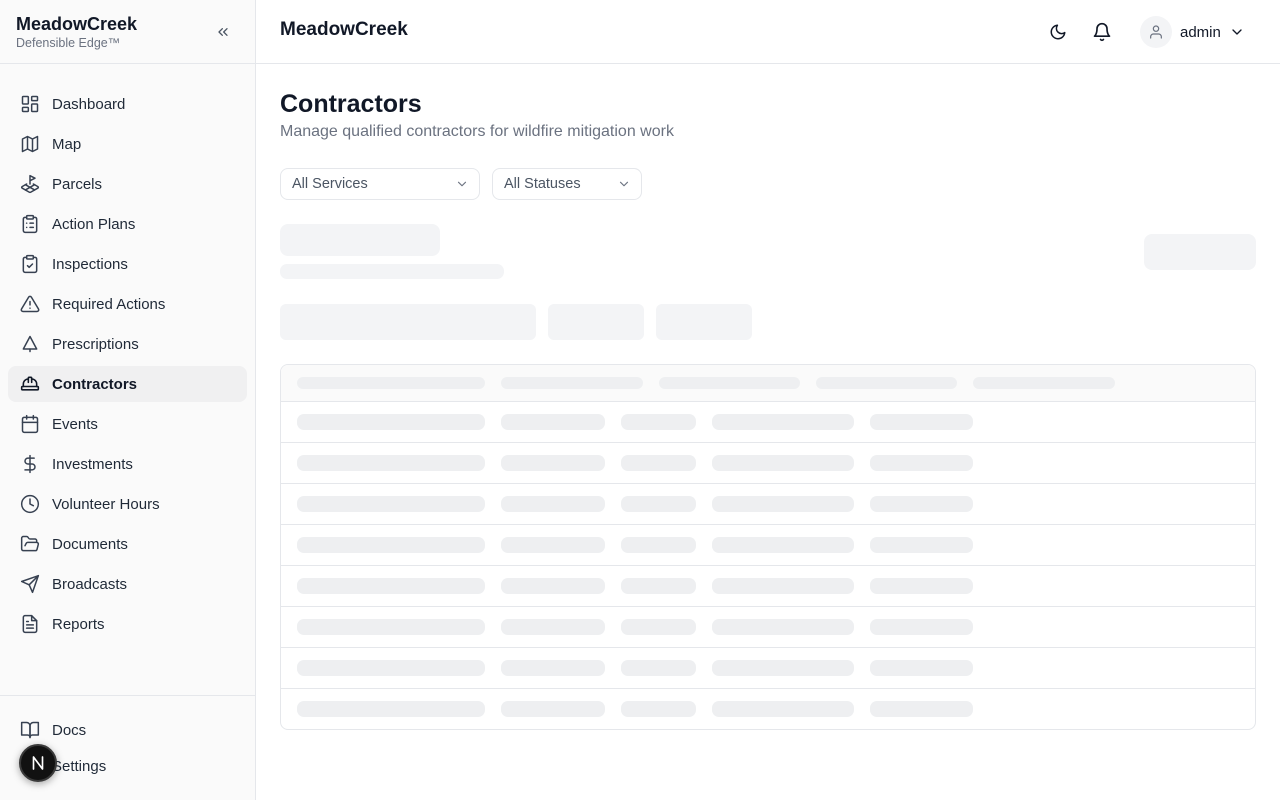 The width and height of the screenshot is (1280, 800). Describe the element at coordinates (30, 504) in the screenshot. I see `clock-icon` at that location.